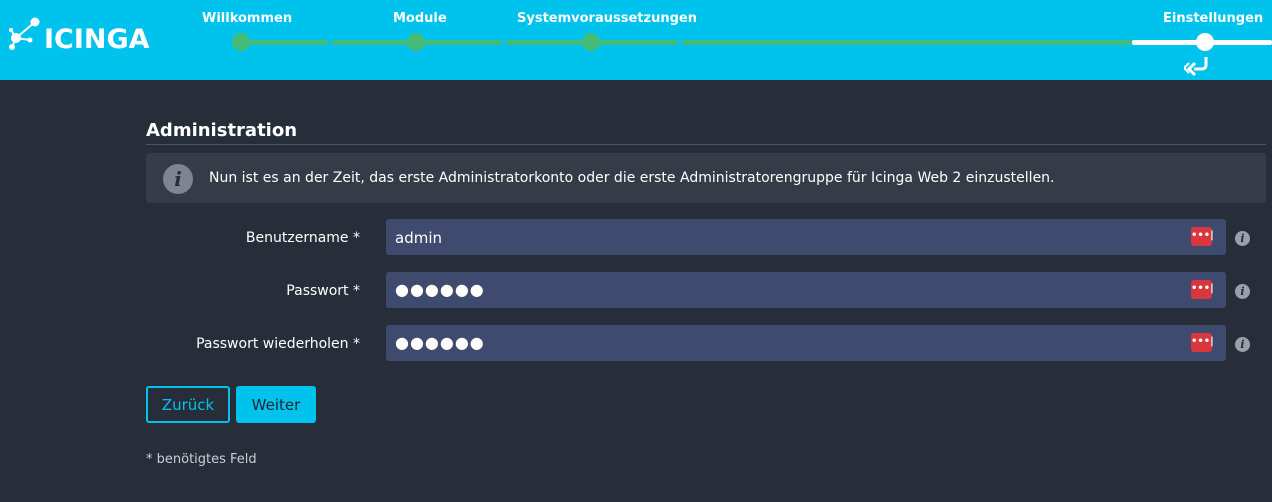 This screenshot has height=502, width=1272. Describe the element at coordinates (1242, 238) in the screenshot. I see `username-help-icon: i` at that location.